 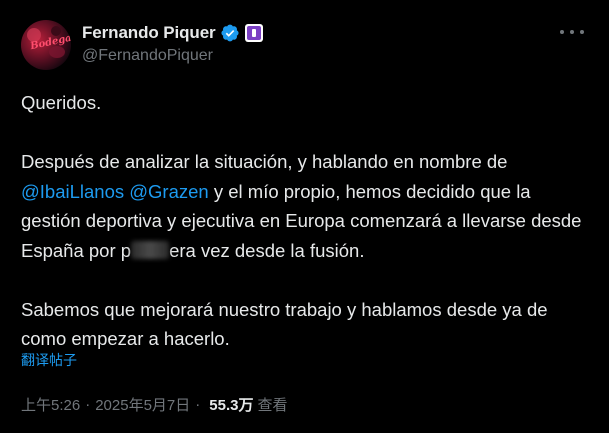 What do you see at coordinates (61, 102) in the screenshot?
I see `tweet-line1: Queridos.` at bounding box center [61, 102].